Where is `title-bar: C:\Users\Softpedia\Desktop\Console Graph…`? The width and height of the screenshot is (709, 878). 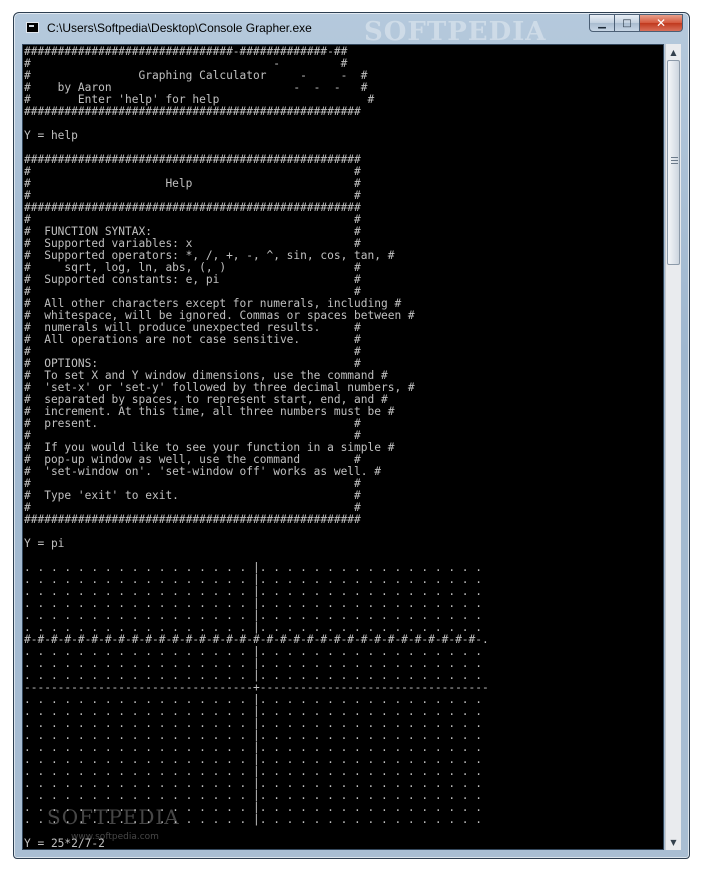 title-bar: C:\Users\Softpedia\Desktop\Console Graph… is located at coordinates (351, 30).